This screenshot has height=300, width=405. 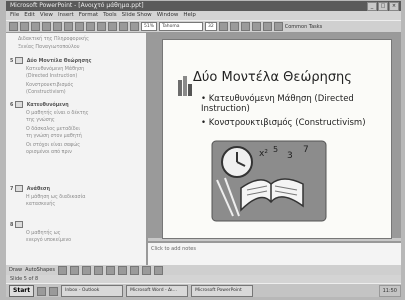 I want to click on status-bar: Slide 5 of 8, so click(x=203, y=279).